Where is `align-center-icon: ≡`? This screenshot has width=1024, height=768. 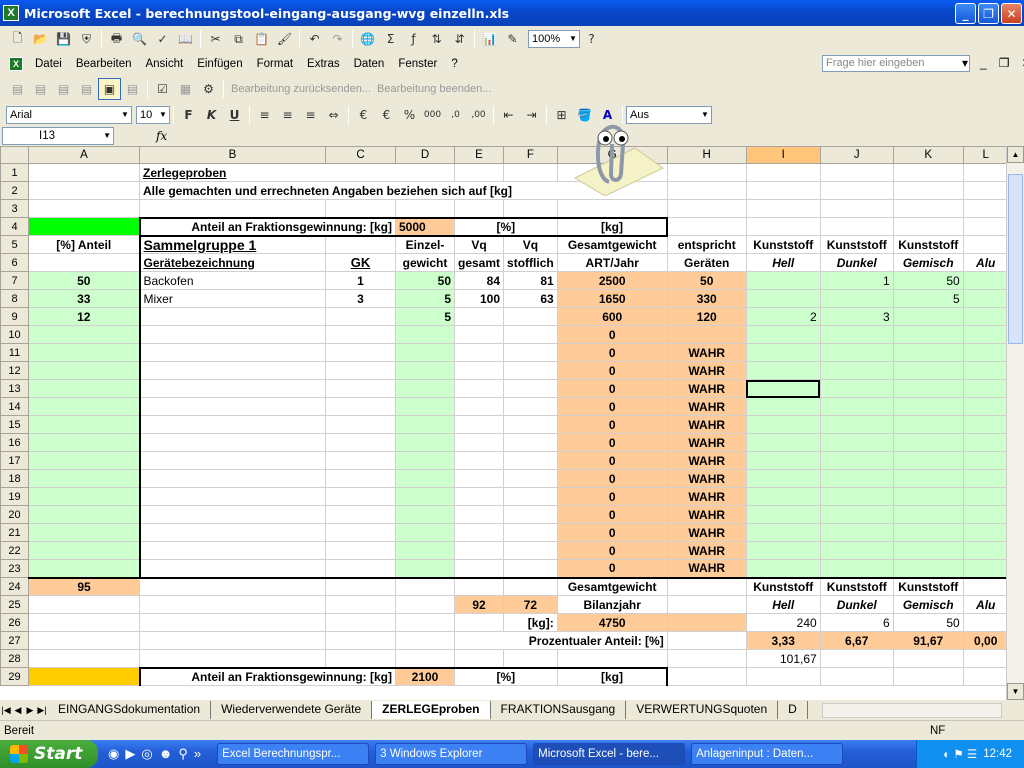
align-center-icon: ≡ is located at coordinates (287, 115).